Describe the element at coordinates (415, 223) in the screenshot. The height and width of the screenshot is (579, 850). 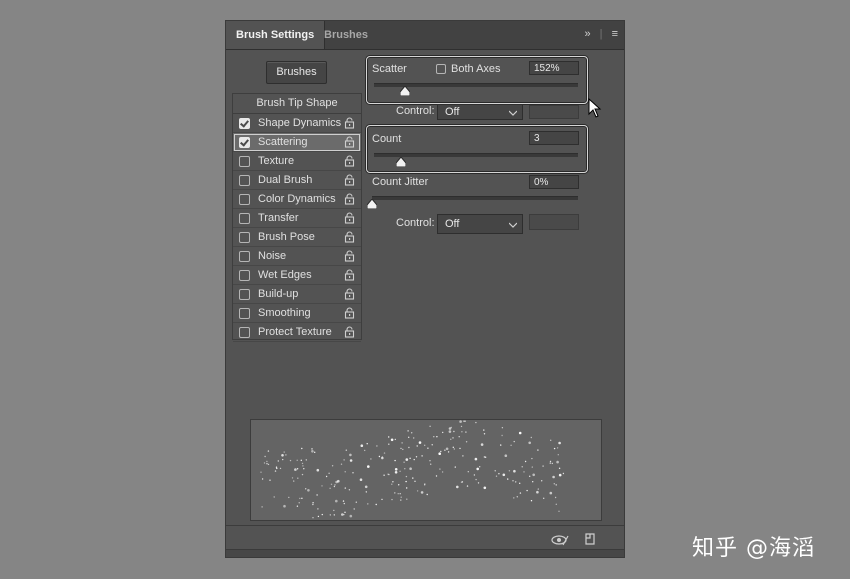
I see `control-2-label: Control:` at that location.